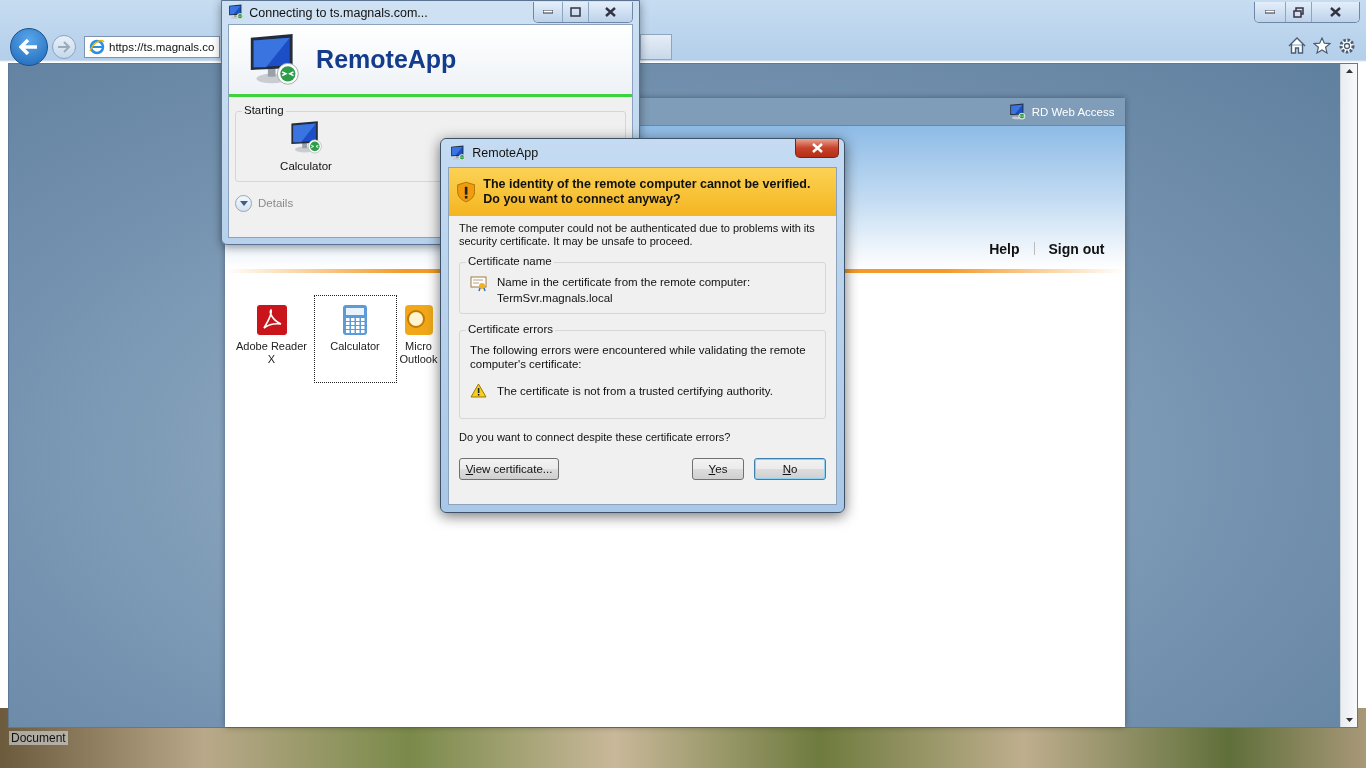 This screenshot has height=768, width=1366. What do you see at coordinates (355, 346) in the screenshot?
I see `app-label: Calculator` at bounding box center [355, 346].